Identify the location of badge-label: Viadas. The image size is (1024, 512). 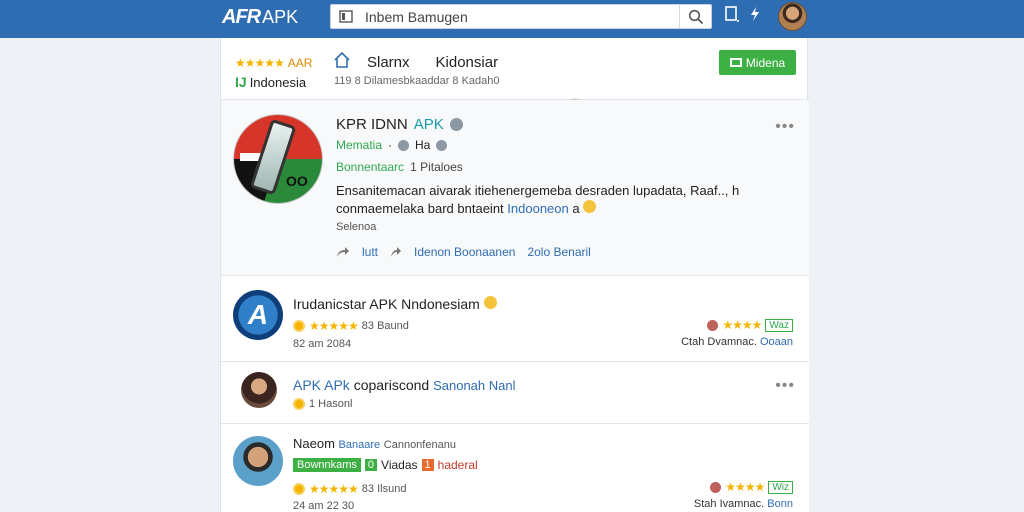
(399, 465).